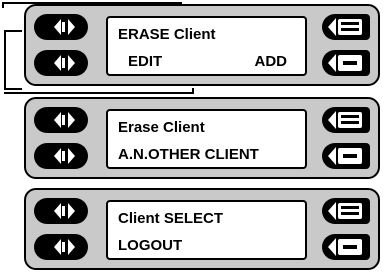  What do you see at coordinates (13, 60) in the screenshot?
I see `bracket-side-decoration` at bounding box center [13, 60].